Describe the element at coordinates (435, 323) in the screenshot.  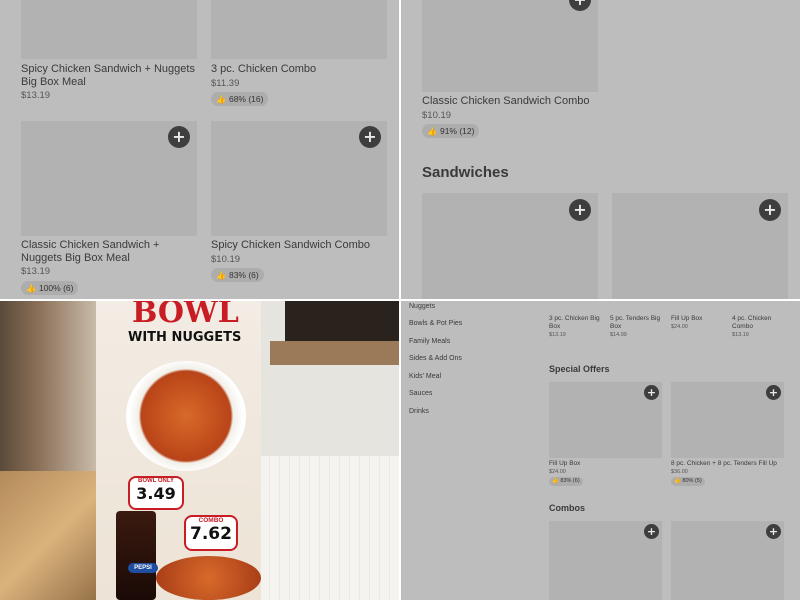
I see `sidebar-item-bowls: Bowls & Pot Pies` at that location.